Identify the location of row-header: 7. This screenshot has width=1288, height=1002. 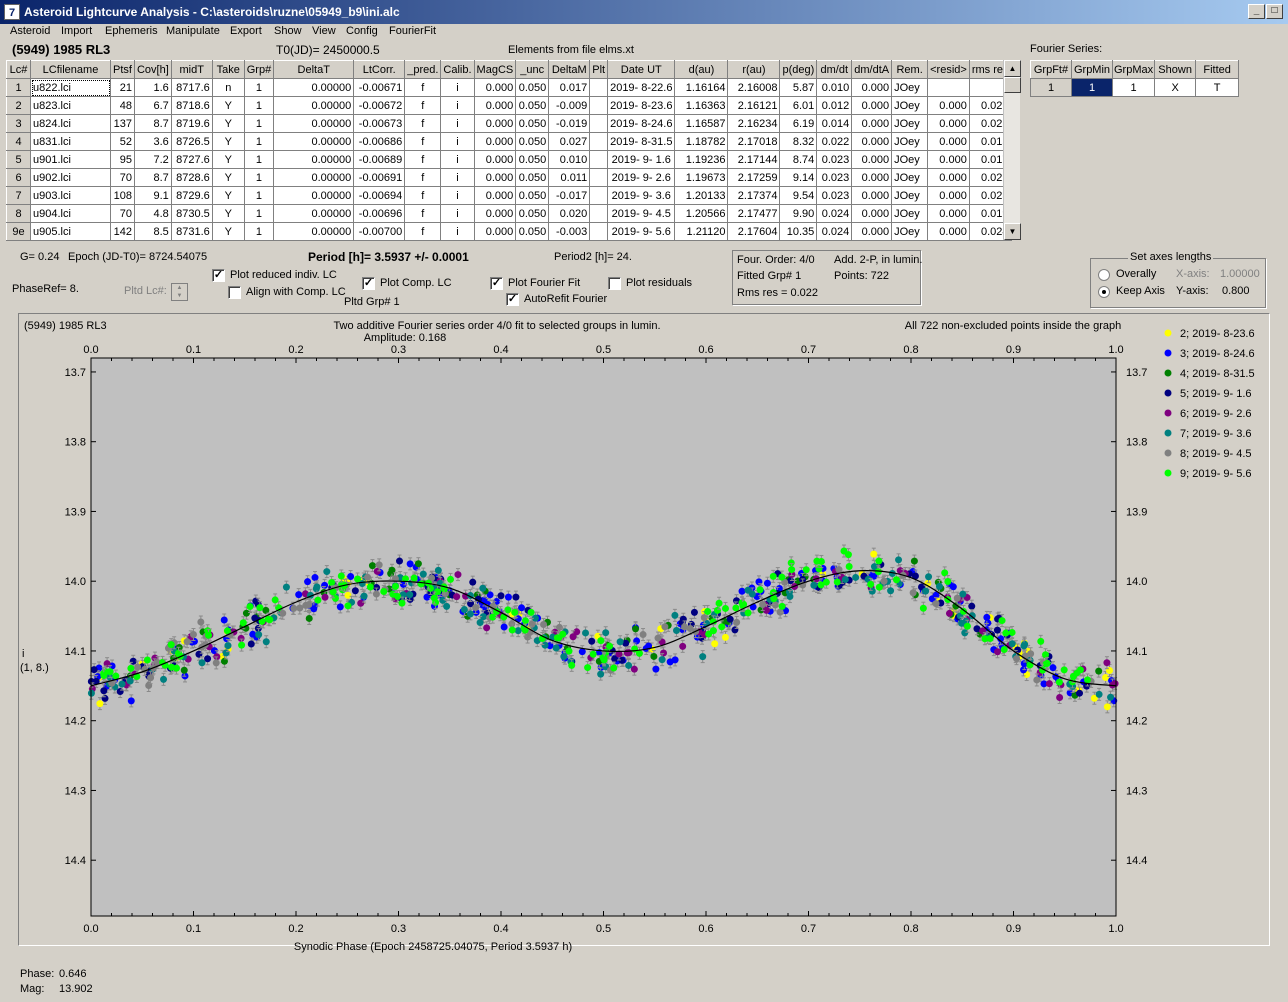
(18, 195).